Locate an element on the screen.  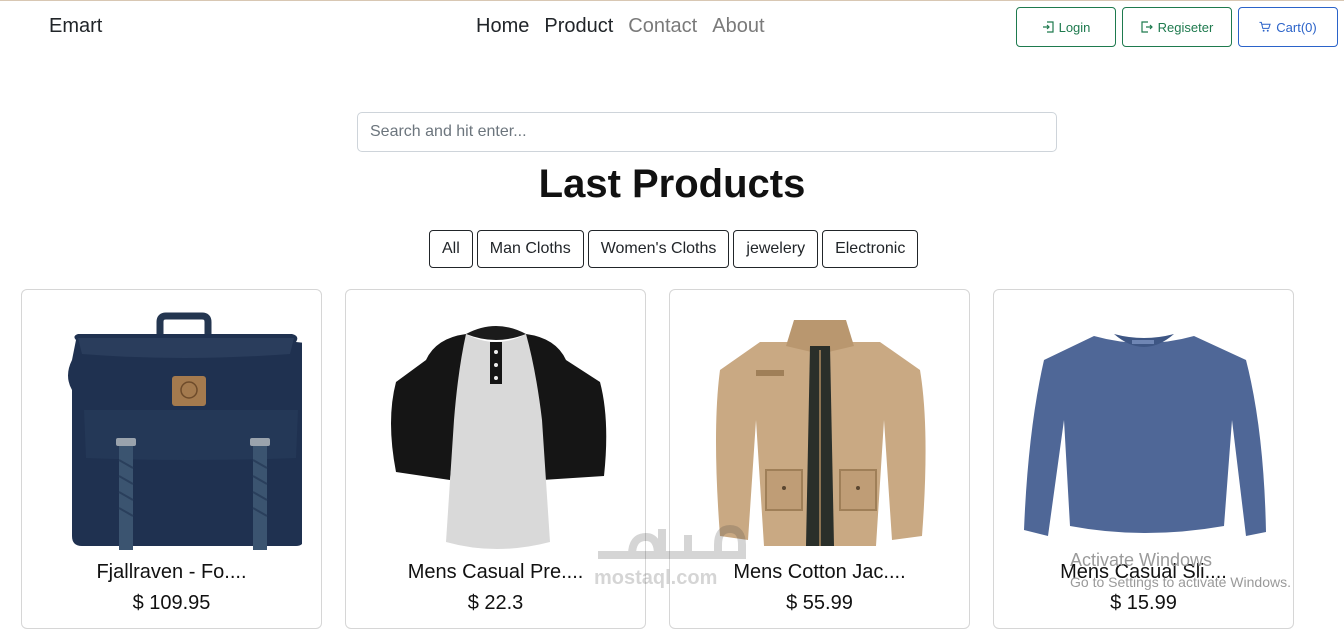
product-image-backpack is located at coordinates (178, 430).